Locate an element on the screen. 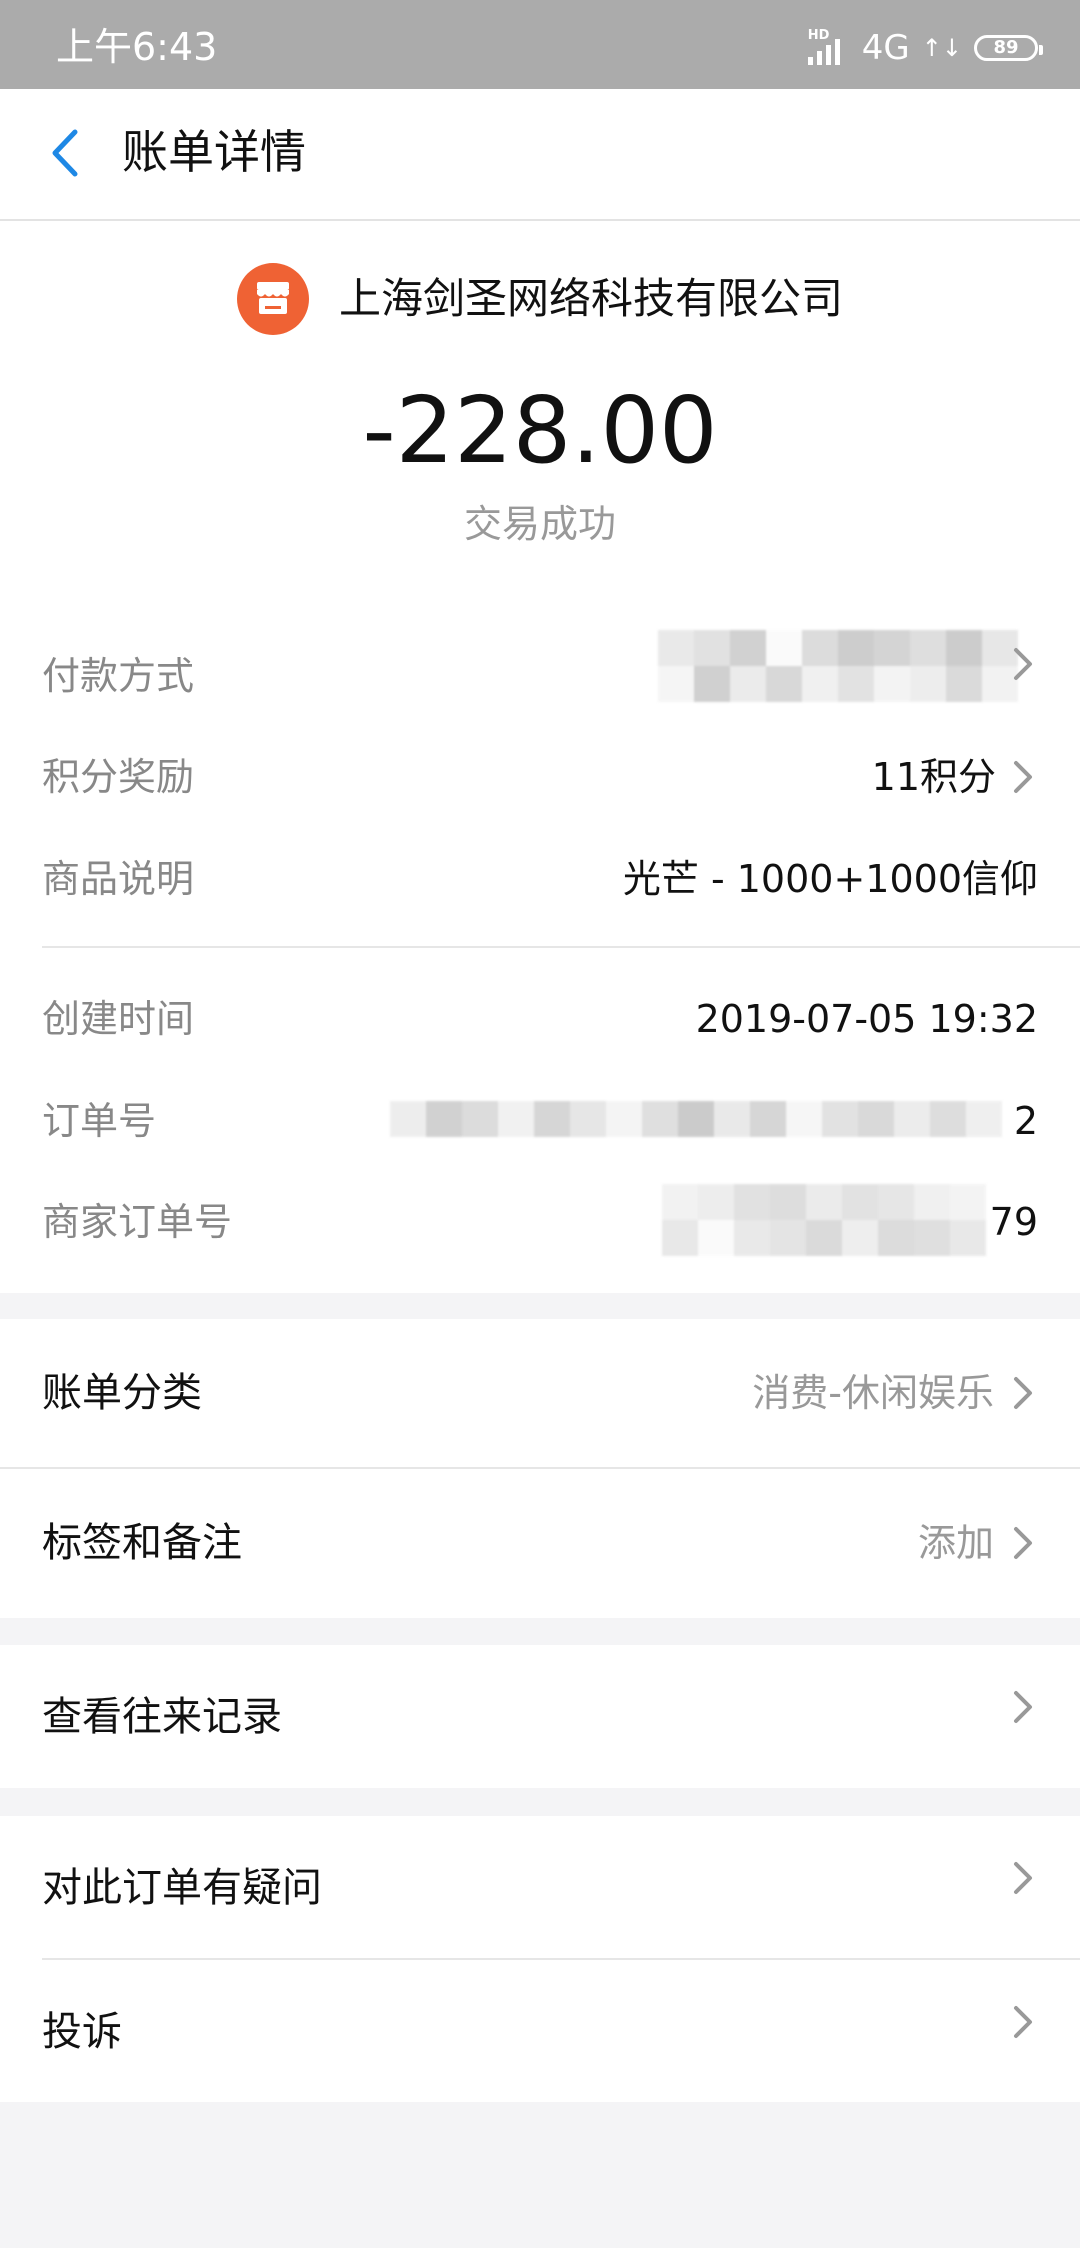 The image size is (1080, 2248). bill-category-row: 账单分类 消费-休闲娱乐 is located at coordinates (540, 1393).